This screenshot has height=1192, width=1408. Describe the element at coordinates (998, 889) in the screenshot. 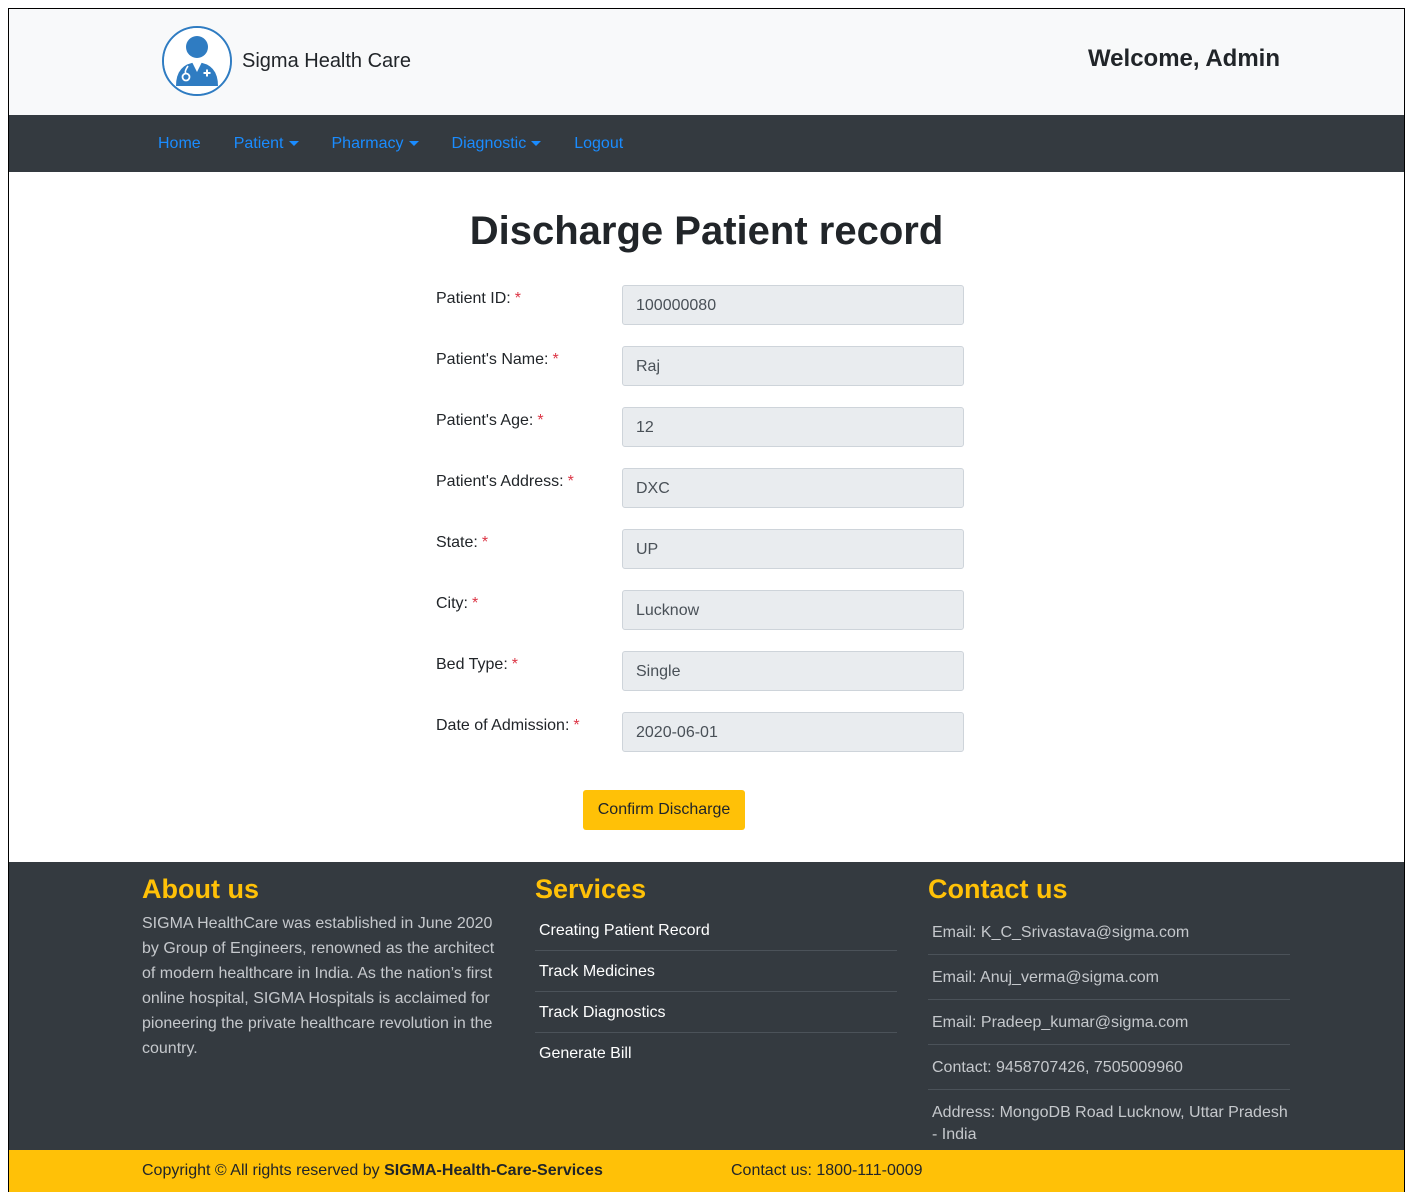

I see `contact-heading: Contact us` at that location.